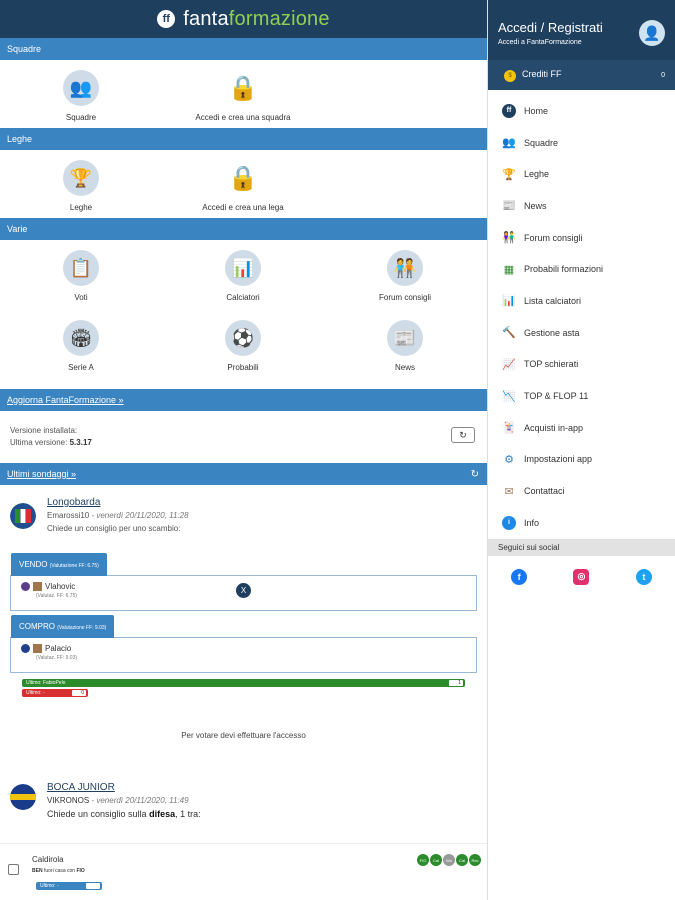  Describe the element at coordinates (541, 142) in the screenshot. I see `menu-item-label: Squadre` at that location.